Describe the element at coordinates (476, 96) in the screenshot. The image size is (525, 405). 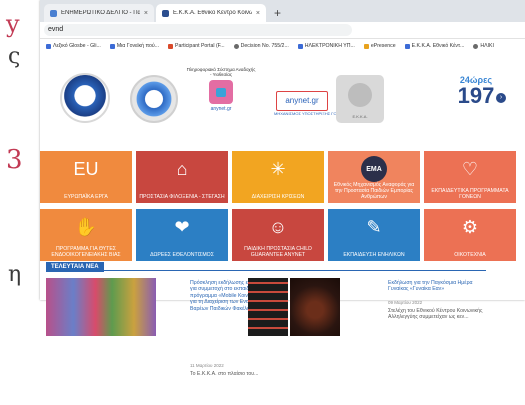
I see `hotline-197-logo: 24ώρες 197 ›` at that location.